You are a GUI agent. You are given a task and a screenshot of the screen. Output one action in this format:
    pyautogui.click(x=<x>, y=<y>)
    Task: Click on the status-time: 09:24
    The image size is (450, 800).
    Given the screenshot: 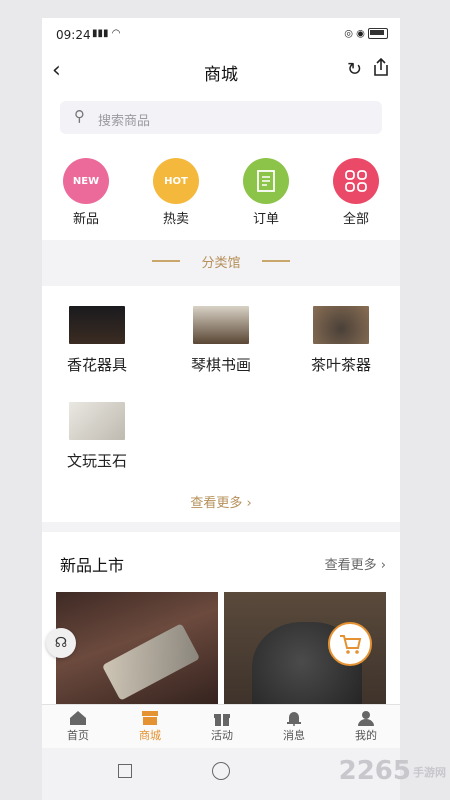 What is the action you would take?
    pyautogui.click(x=73, y=35)
    